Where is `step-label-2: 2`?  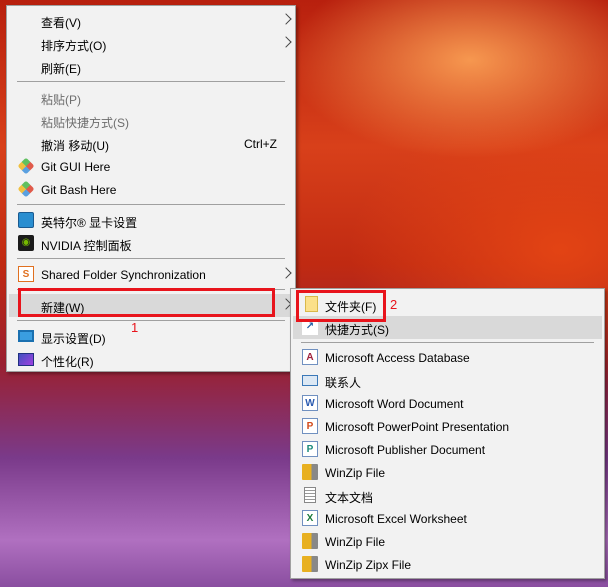
step-label-2: 2 is located at coordinates (394, 304).